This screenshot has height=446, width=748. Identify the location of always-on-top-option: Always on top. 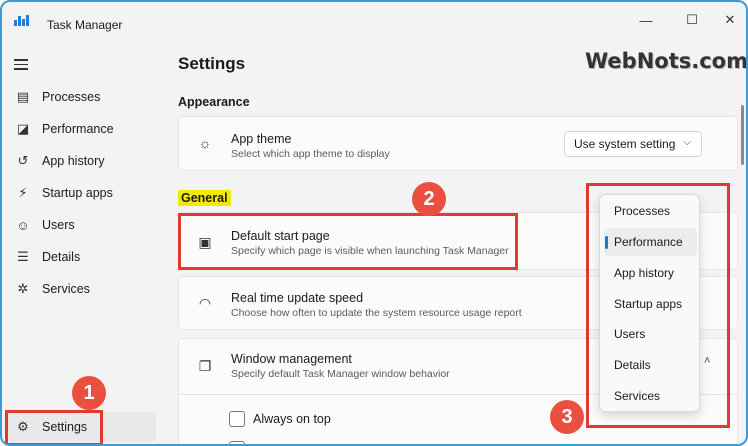
(280, 419).